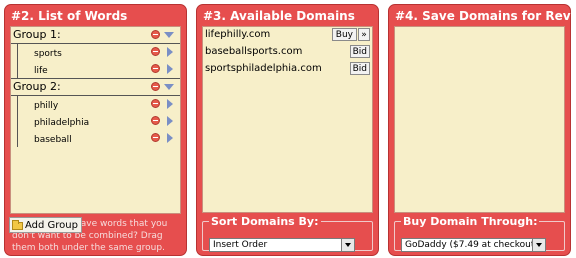 The height and width of the screenshot is (258, 576). I want to click on sort-domains-legend: Sort Domains By:, so click(265, 221).